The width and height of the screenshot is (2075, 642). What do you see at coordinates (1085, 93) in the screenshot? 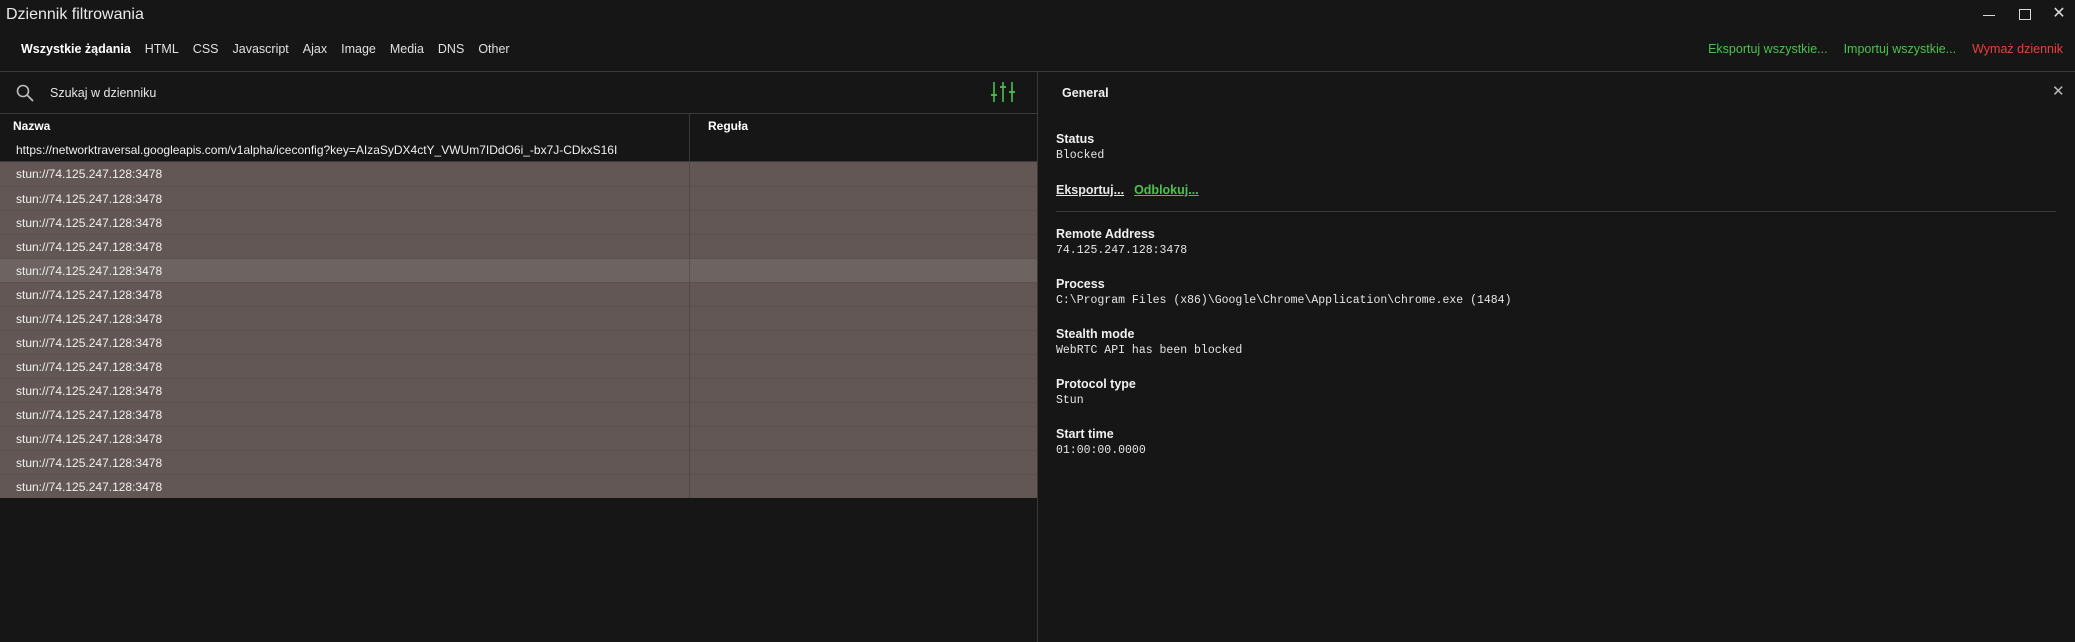
I see `details-title: General` at bounding box center [1085, 93].